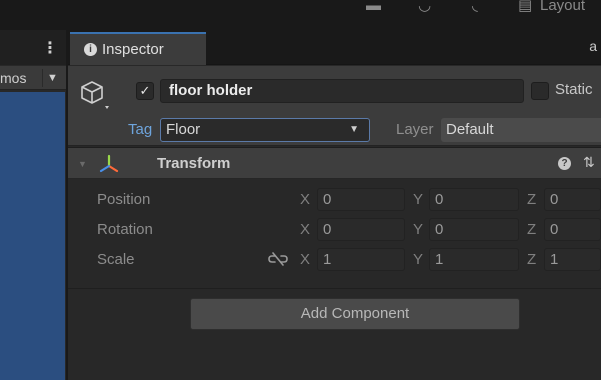  What do you see at coordinates (90, 49) in the screenshot?
I see `info-icon: i` at bounding box center [90, 49].